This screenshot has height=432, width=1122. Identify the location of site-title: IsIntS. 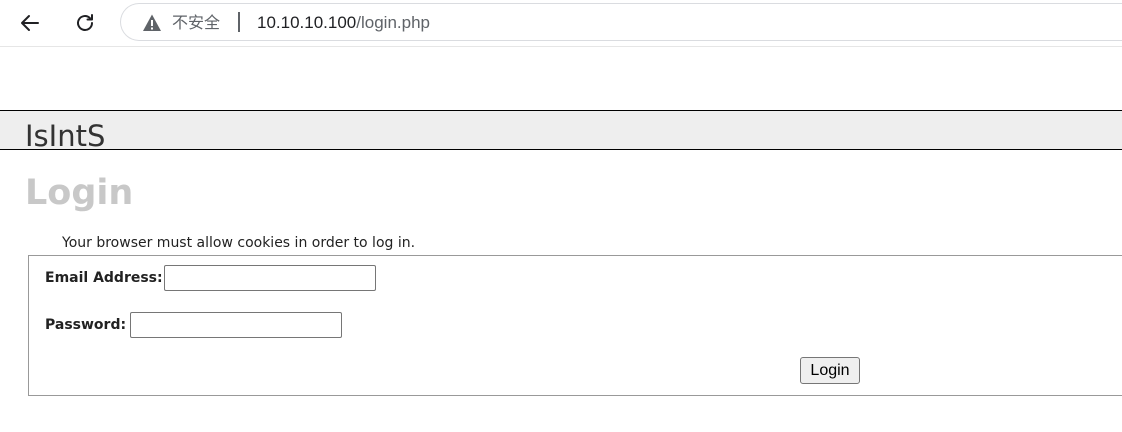
(65, 134).